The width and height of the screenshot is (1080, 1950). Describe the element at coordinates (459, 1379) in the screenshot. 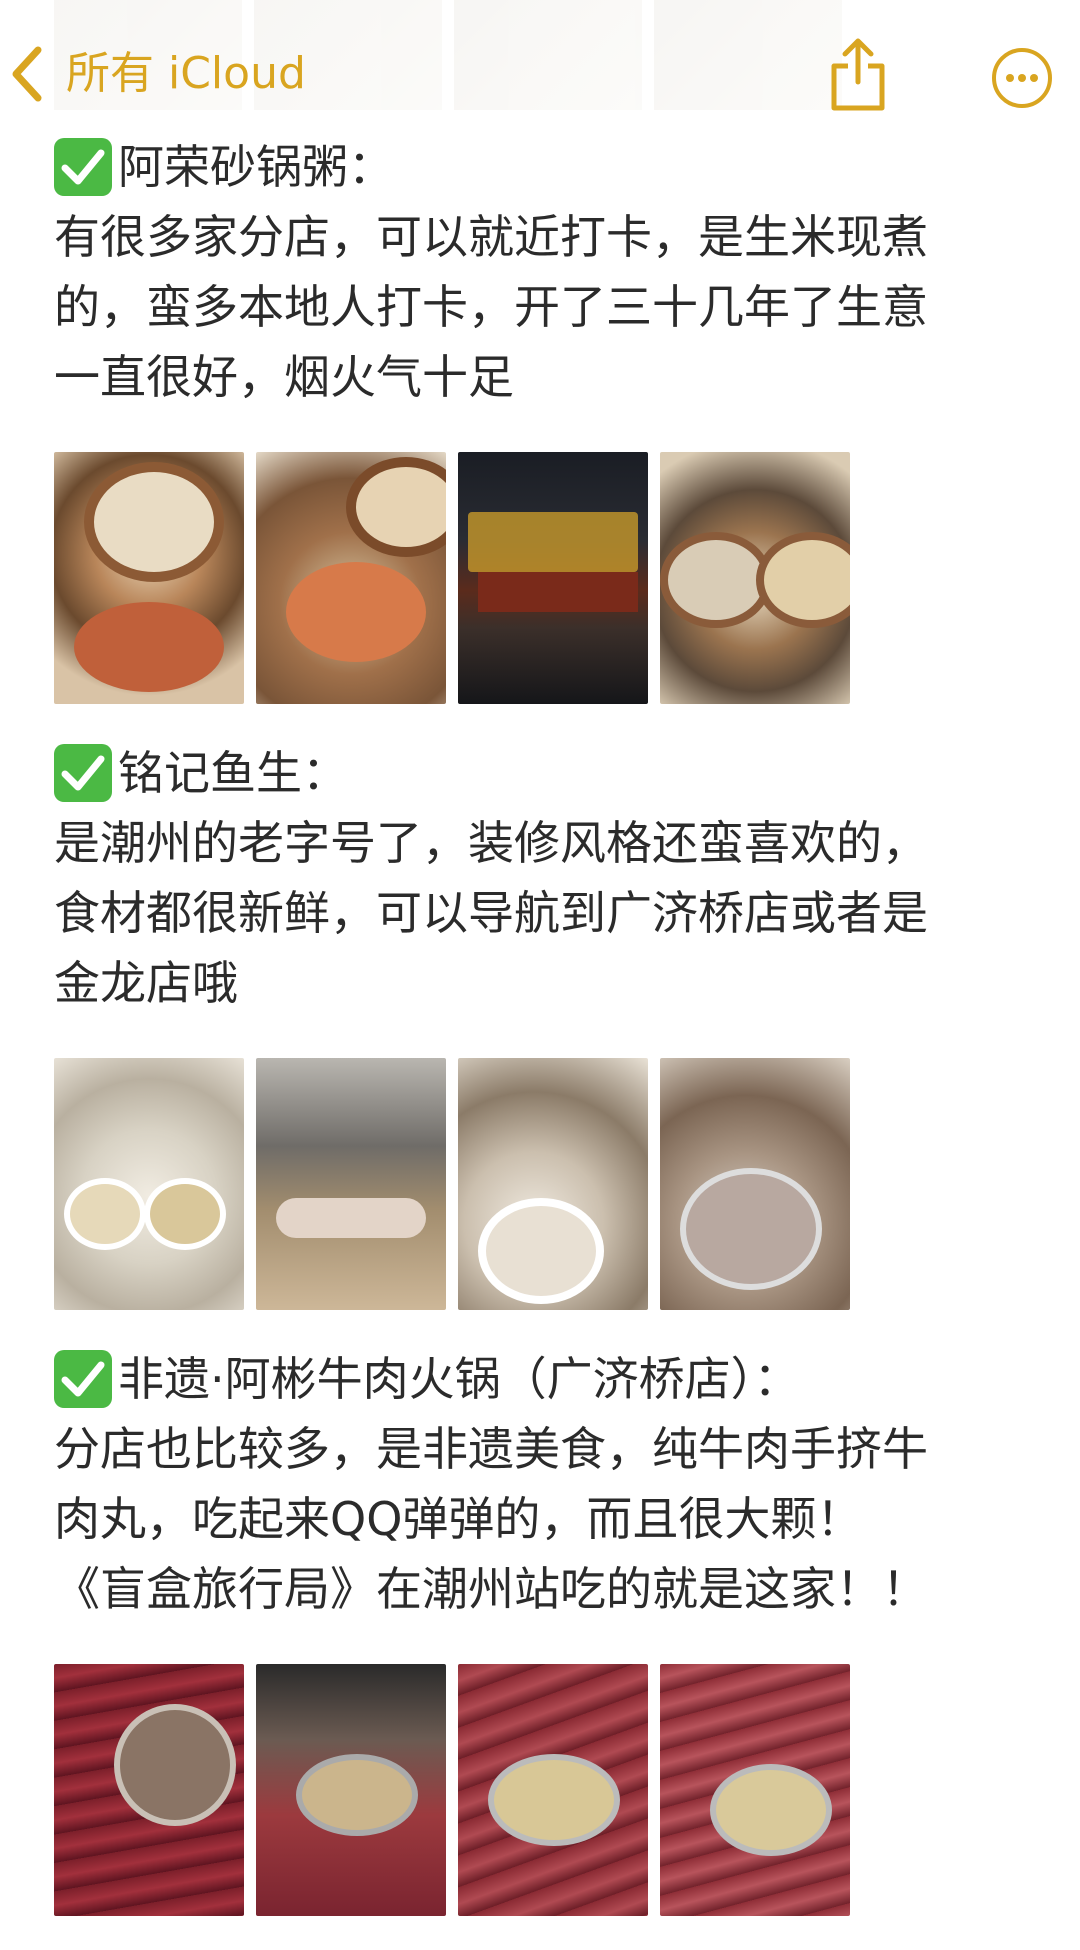

I see `section-title: 非遗·阿彬牛肉火锅（广济桥店）：` at that location.